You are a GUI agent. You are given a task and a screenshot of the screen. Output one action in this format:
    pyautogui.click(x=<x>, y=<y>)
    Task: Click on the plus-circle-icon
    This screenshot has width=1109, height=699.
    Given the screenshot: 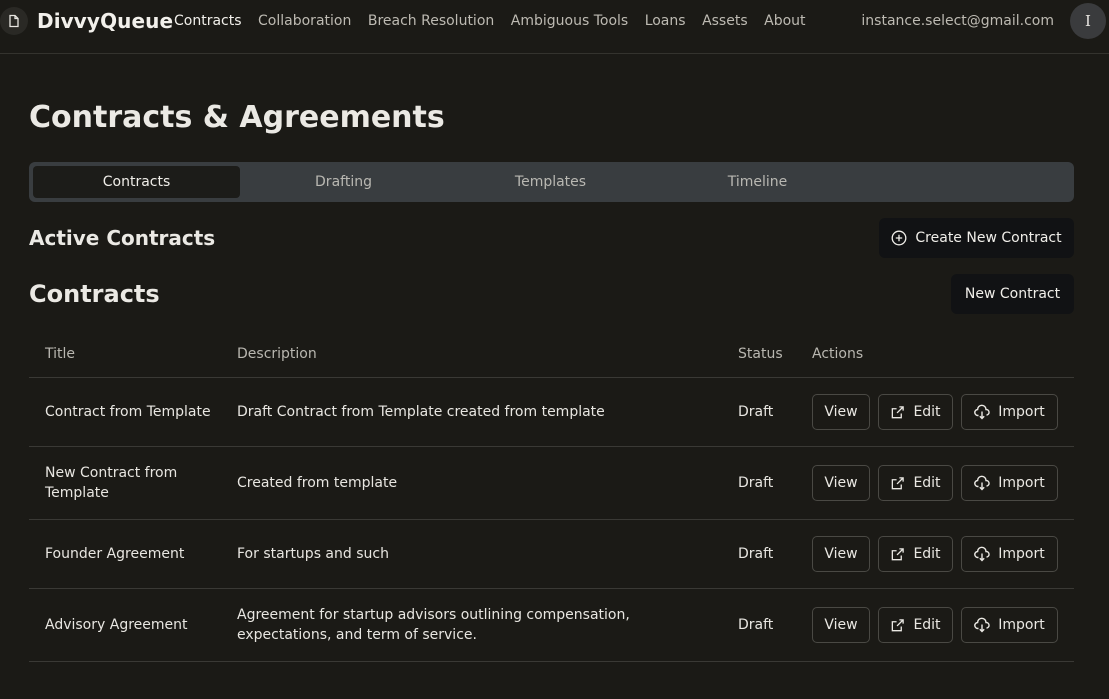 What is the action you would take?
    pyautogui.click(x=899, y=238)
    